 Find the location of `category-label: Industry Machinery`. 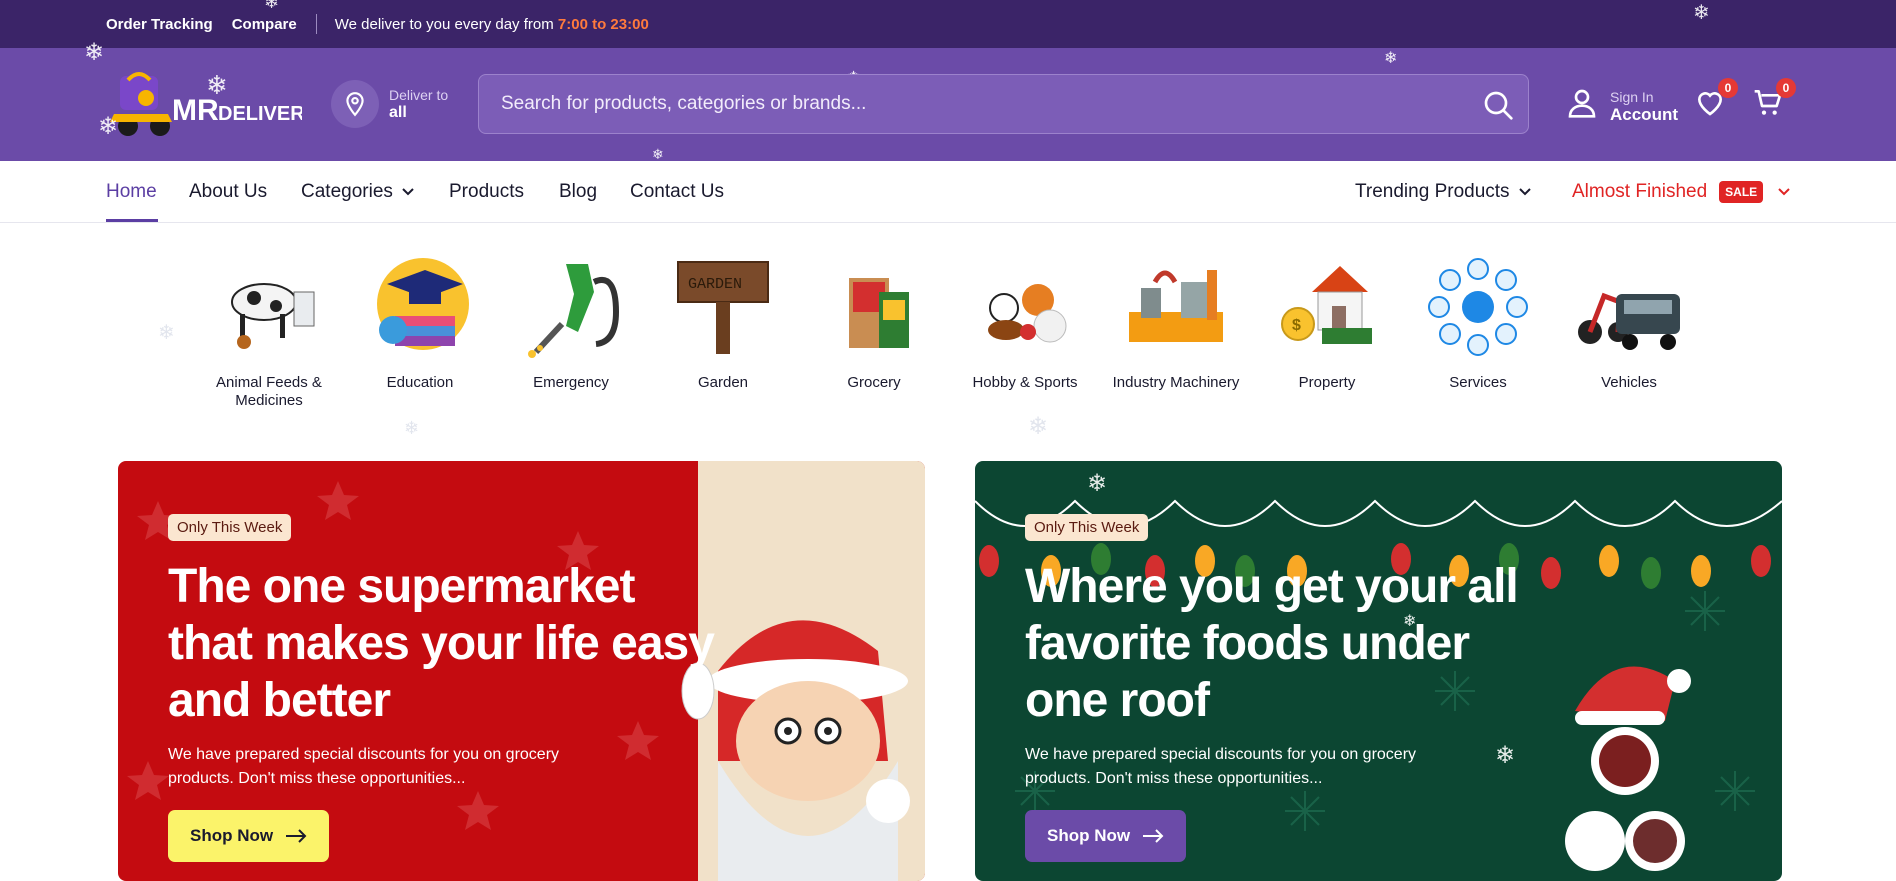

category-label: Industry Machinery is located at coordinates (1176, 382).